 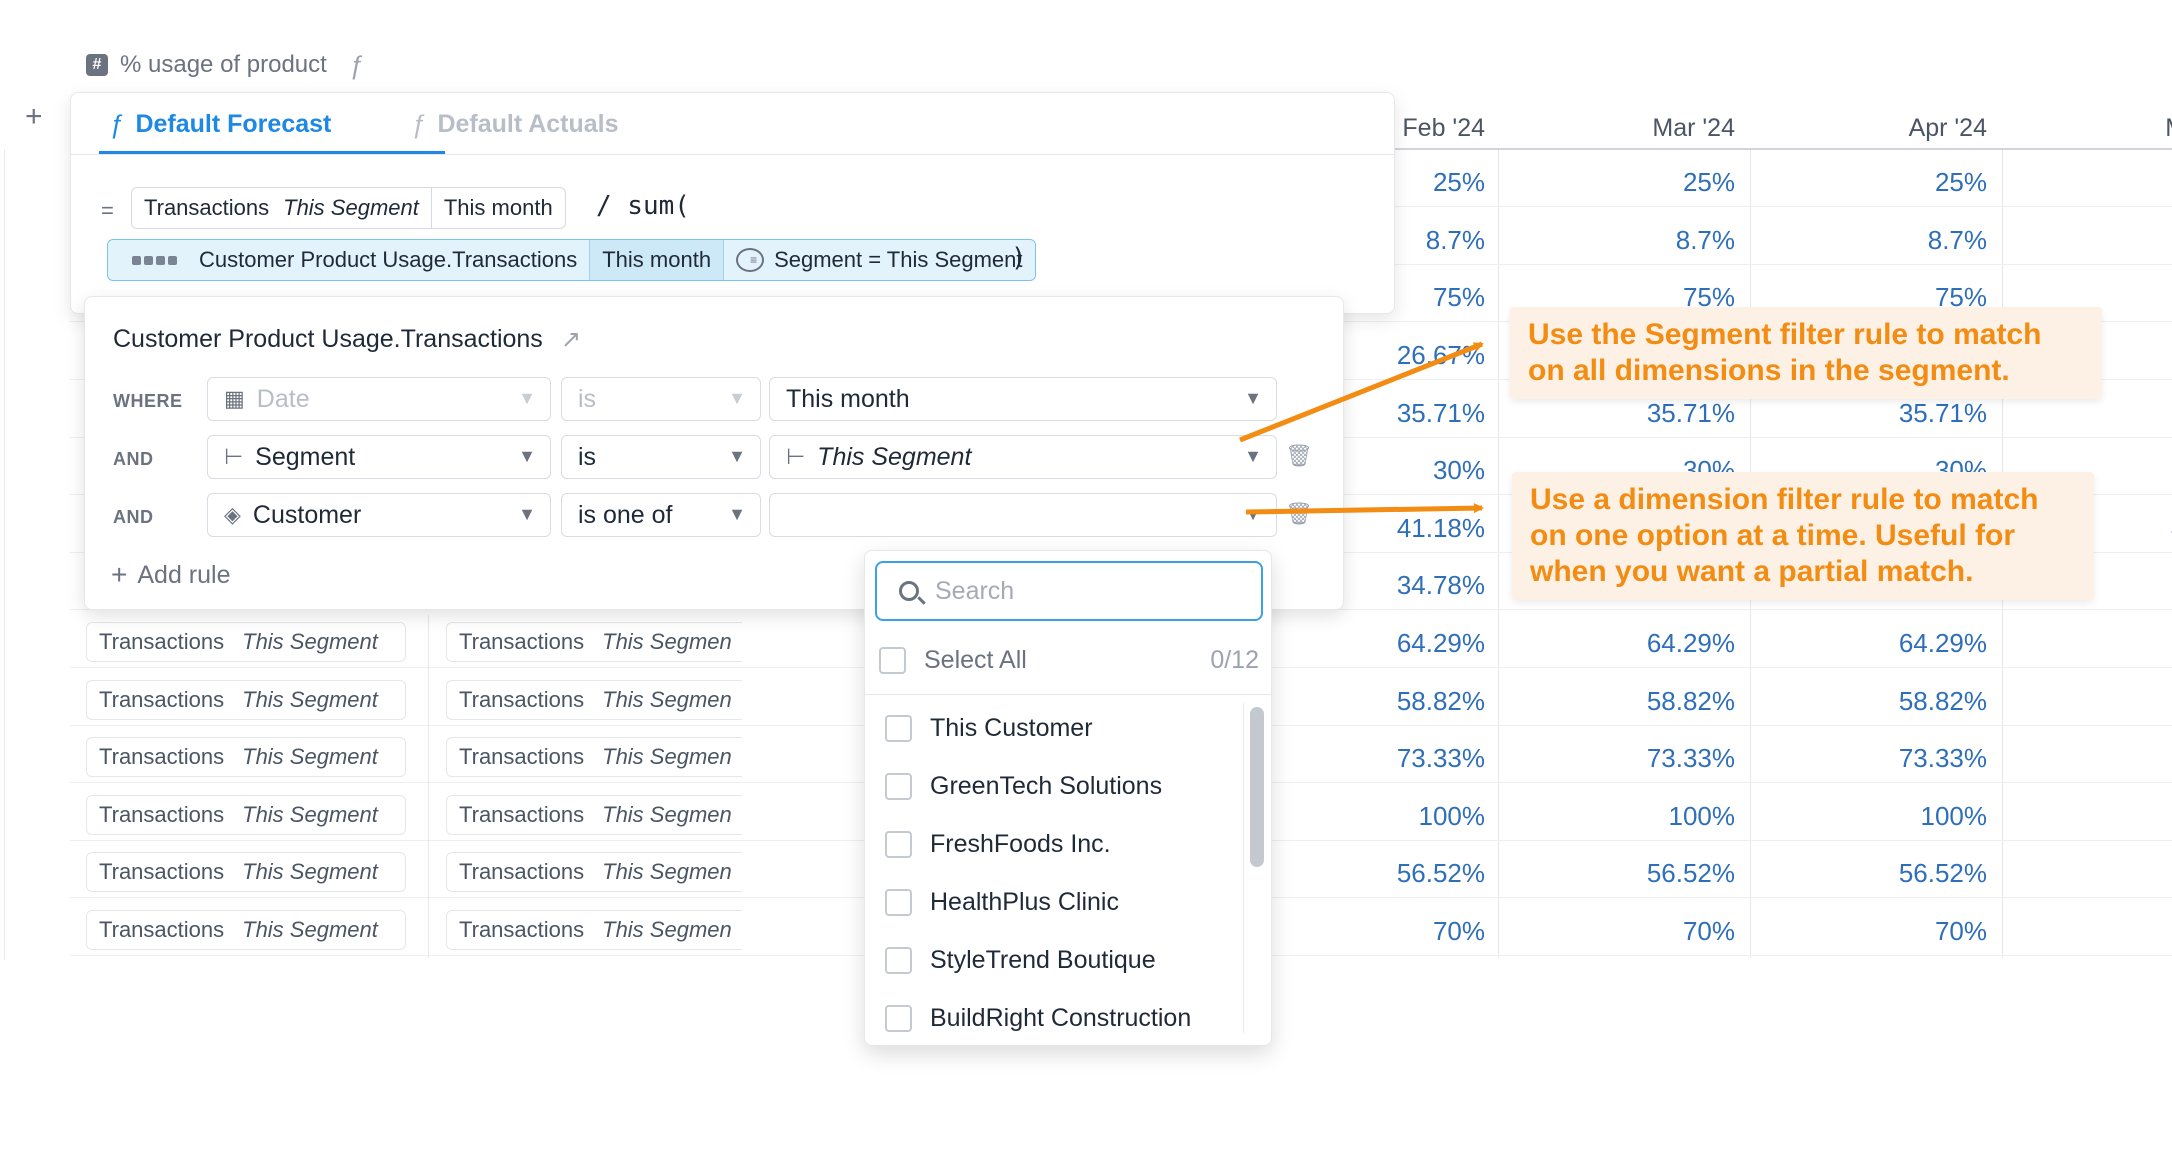 I want to click on dimension-arrow, so click(x=1364, y=509).